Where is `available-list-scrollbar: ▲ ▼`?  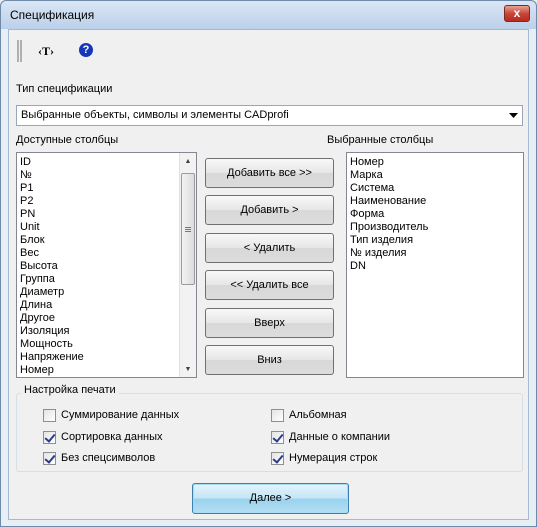
available-list-scrollbar: ▲ ▼ is located at coordinates (187, 265).